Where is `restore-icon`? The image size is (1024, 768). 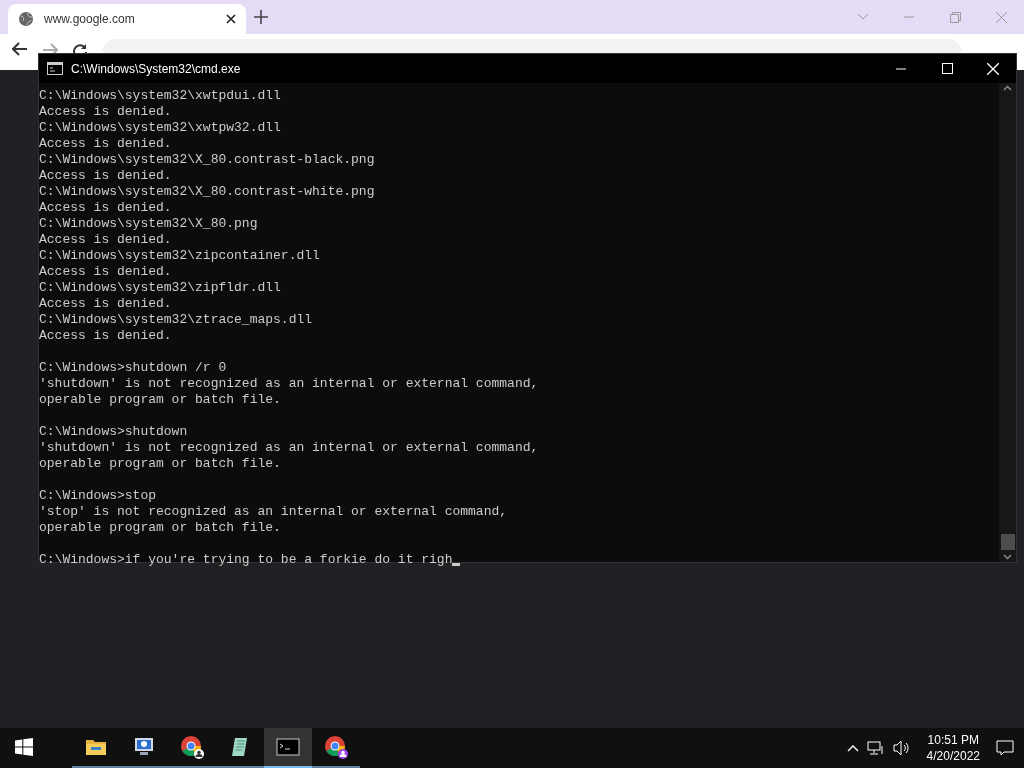 restore-icon is located at coordinates (955, 17).